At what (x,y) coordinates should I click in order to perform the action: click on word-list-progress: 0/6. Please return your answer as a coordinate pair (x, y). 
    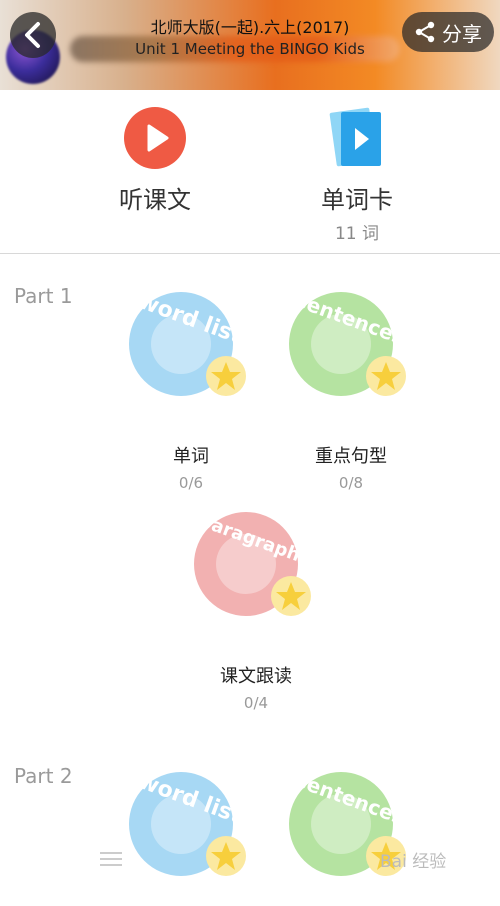
    Looking at the image, I should click on (191, 483).